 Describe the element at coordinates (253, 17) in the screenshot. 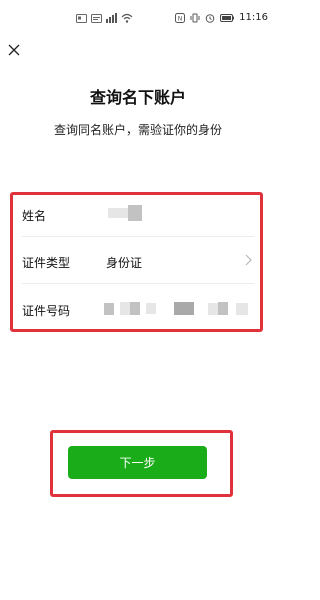

I see `status-time: 11:16` at that location.